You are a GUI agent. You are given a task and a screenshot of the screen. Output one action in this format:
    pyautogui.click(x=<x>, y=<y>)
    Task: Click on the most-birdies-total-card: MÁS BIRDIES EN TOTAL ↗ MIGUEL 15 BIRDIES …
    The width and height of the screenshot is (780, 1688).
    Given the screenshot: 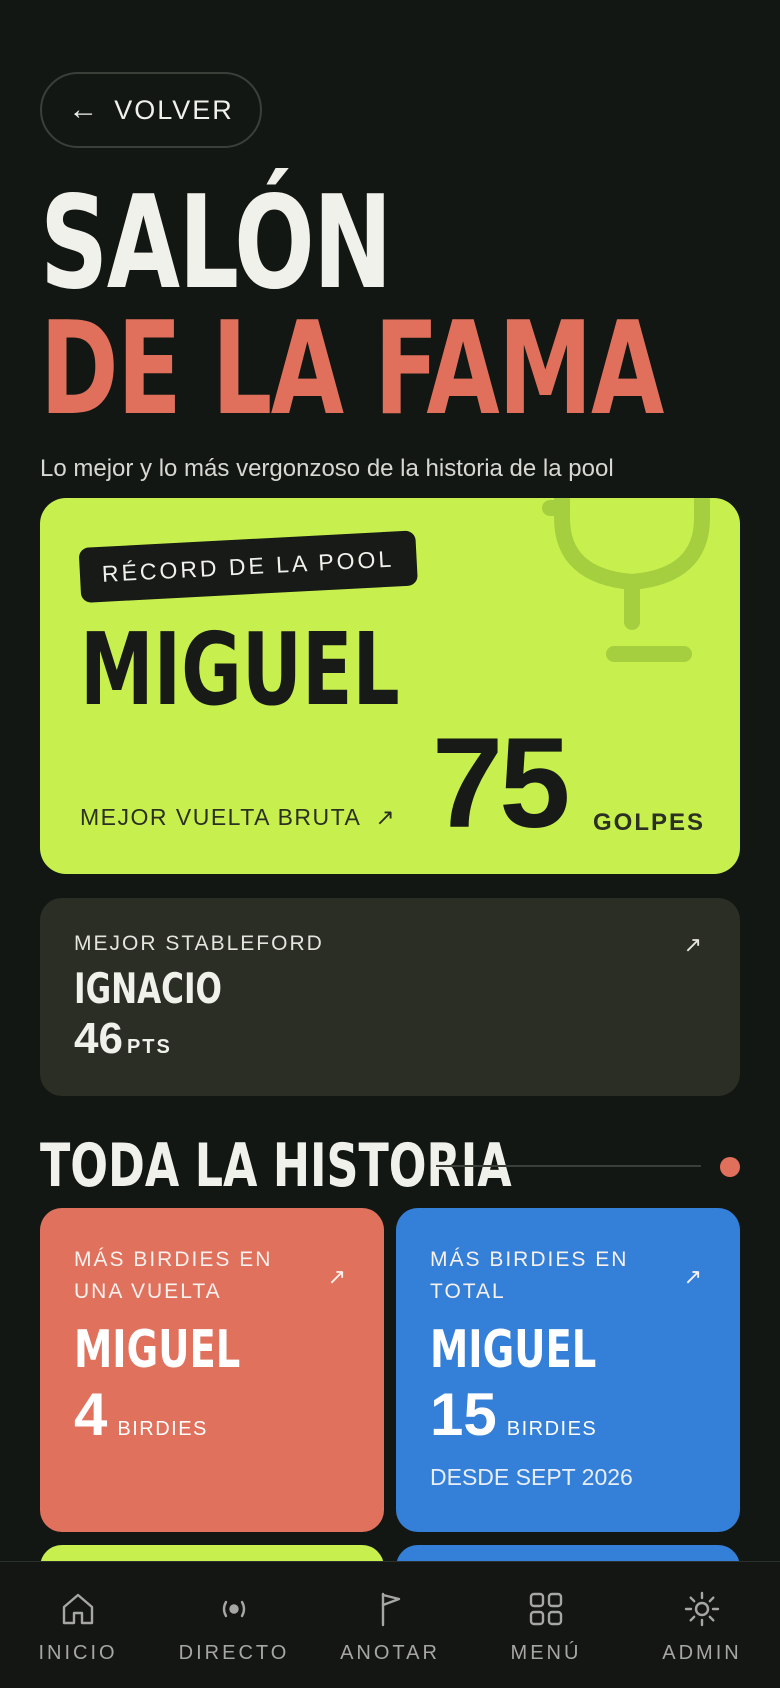 What is the action you would take?
    pyautogui.click(x=568, y=1370)
    